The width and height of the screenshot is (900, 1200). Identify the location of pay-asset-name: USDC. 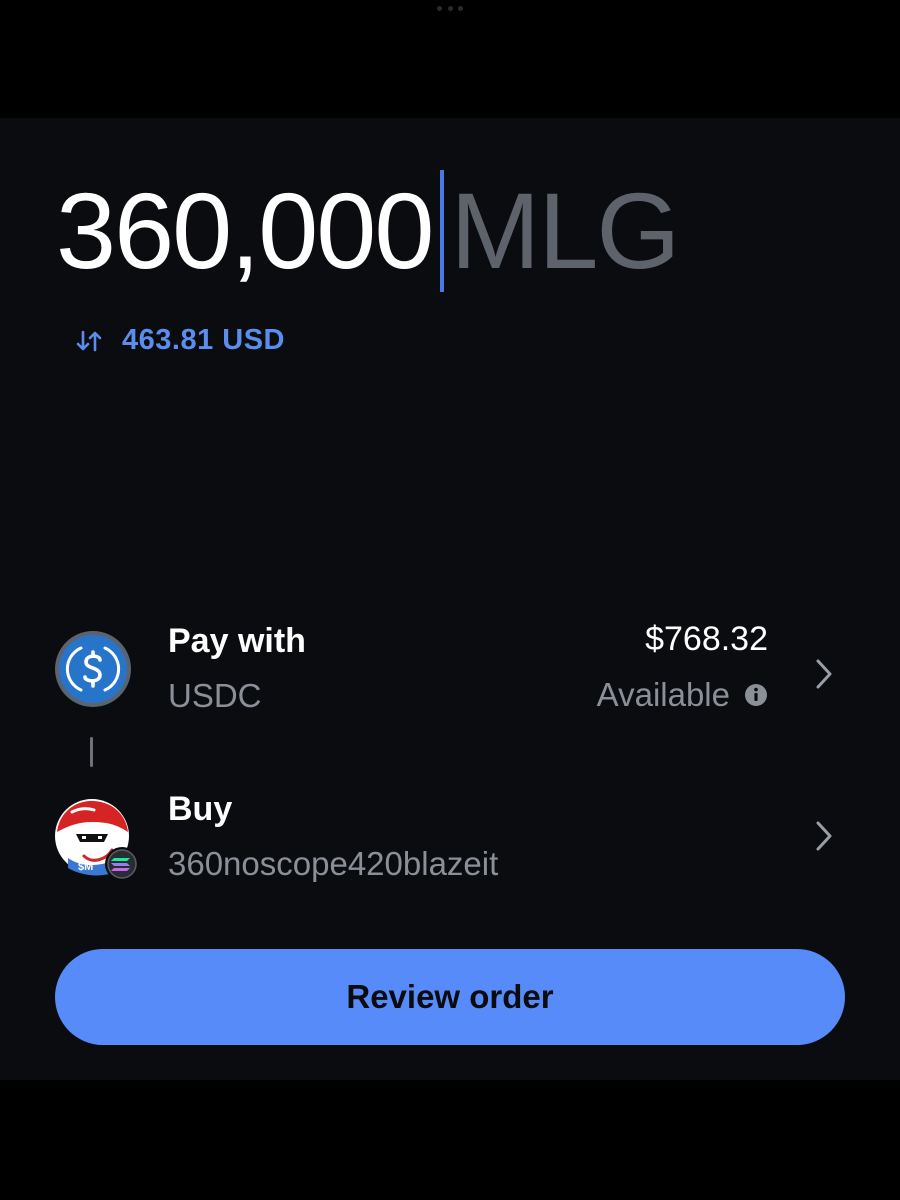
(215, 695).